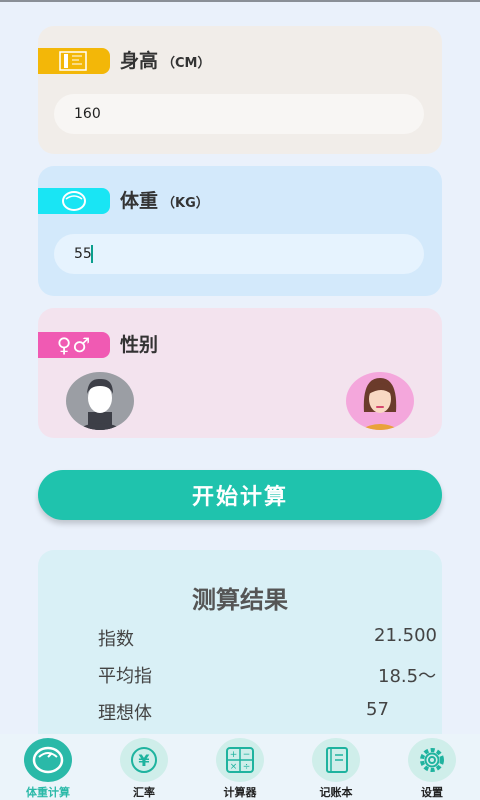 This screenshot has height=800, width=480. I want to click on gender-title: 性别, so click(139, 345).